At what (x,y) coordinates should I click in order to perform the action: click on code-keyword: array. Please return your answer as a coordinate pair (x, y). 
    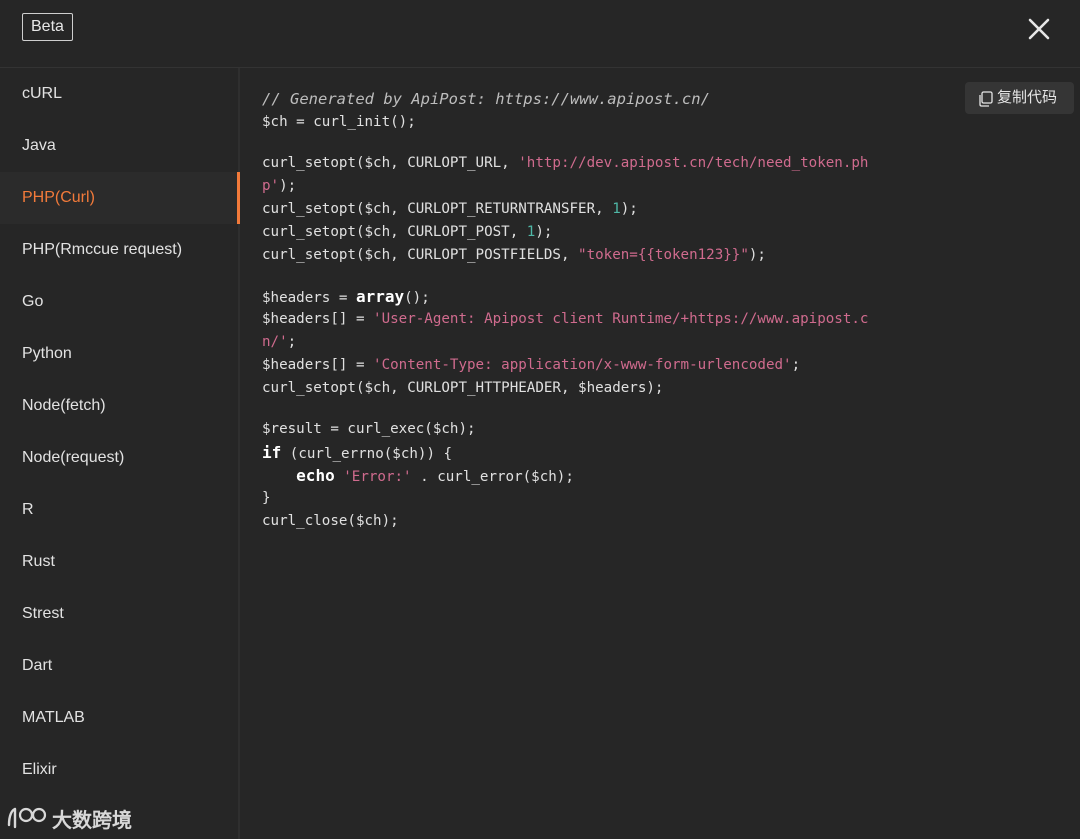
    Looking at the image, I should click on (380, 296).